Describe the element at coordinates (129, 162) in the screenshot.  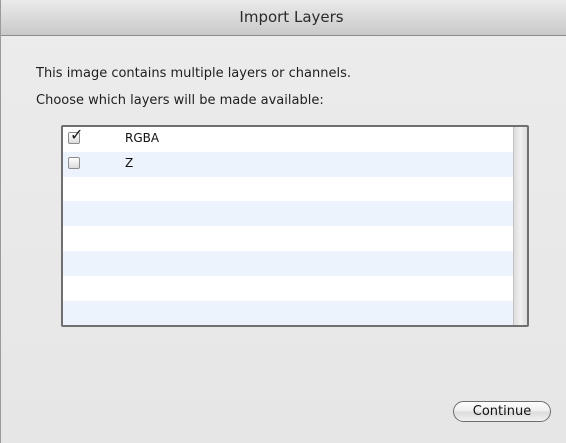
I see `layer-label-z: Z` at that location.